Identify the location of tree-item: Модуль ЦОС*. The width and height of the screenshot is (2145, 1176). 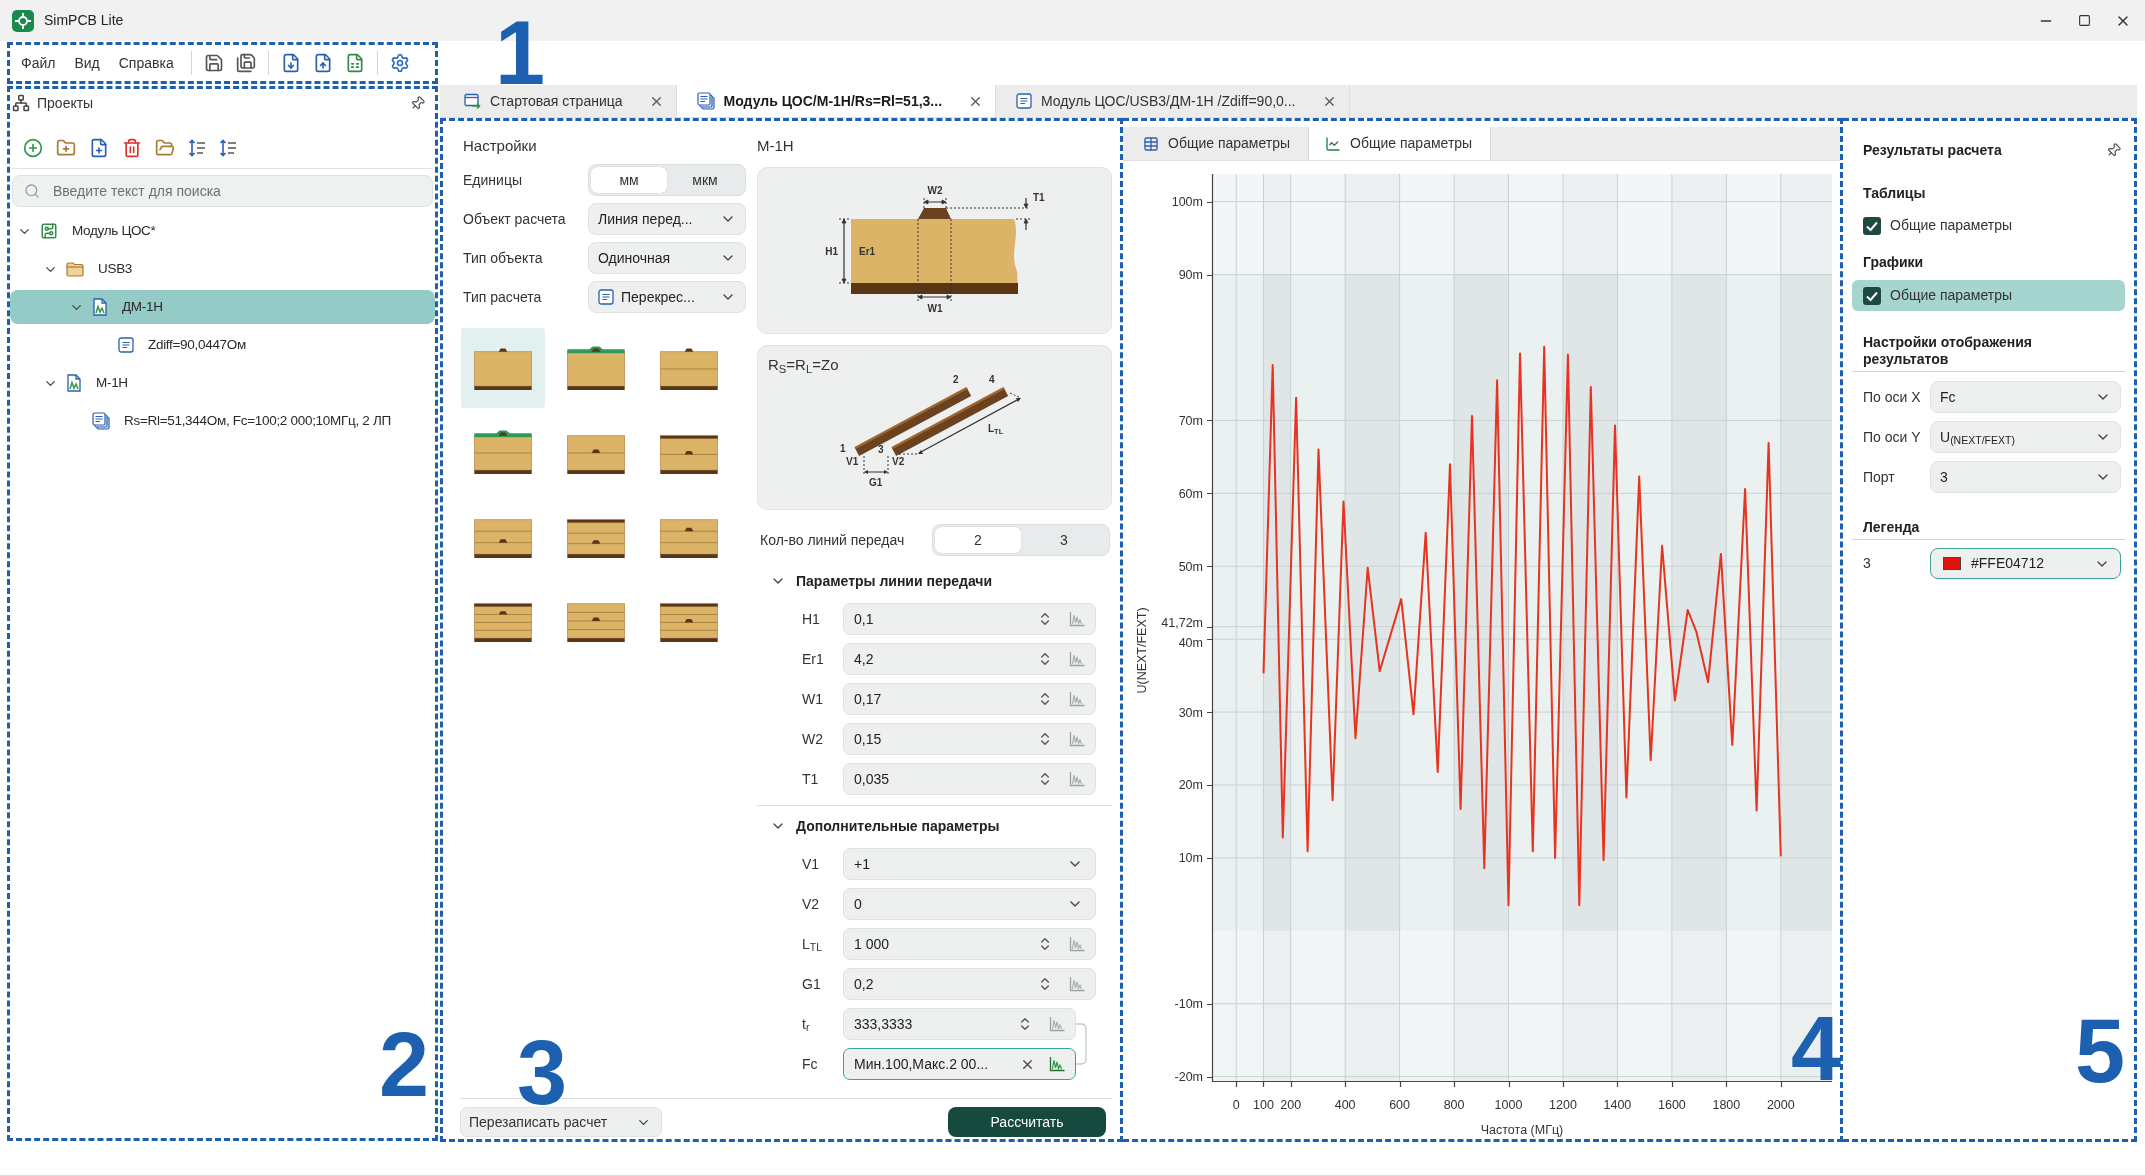
(222, 231).